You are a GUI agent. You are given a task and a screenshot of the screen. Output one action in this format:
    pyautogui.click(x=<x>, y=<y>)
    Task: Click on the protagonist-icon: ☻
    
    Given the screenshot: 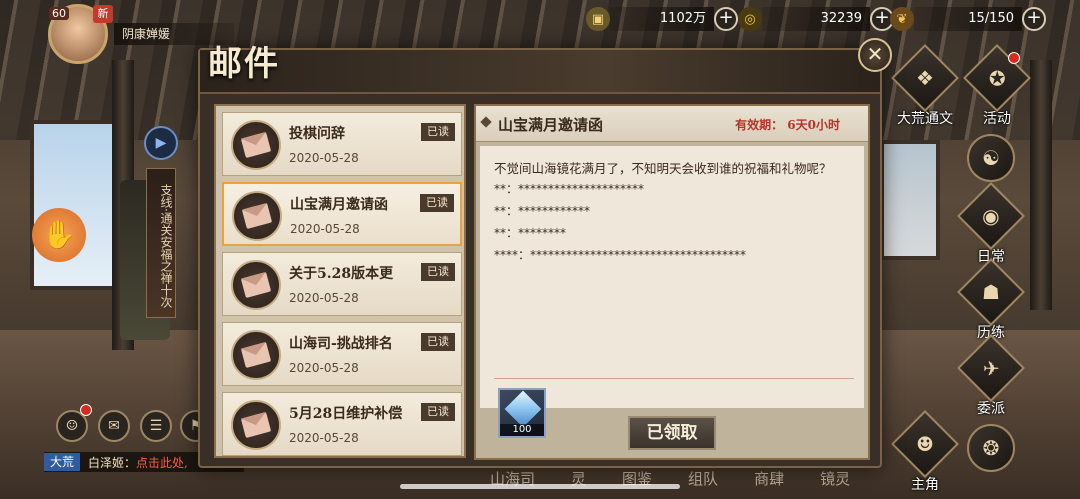 What is the action you would take?
    pyautogui.click(x=925, y=444)
    